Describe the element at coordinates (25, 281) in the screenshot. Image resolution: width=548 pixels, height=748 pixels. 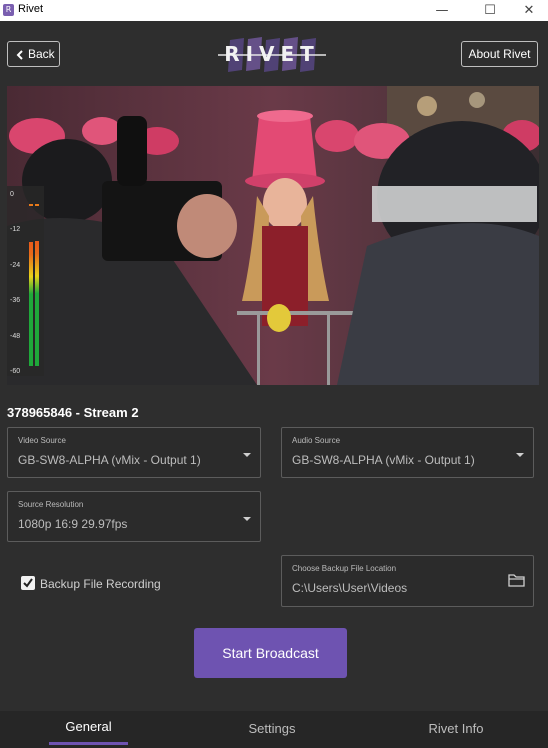
I see `audio-level-meter: 0 -12 -24 -36 -48 -60` at that location.